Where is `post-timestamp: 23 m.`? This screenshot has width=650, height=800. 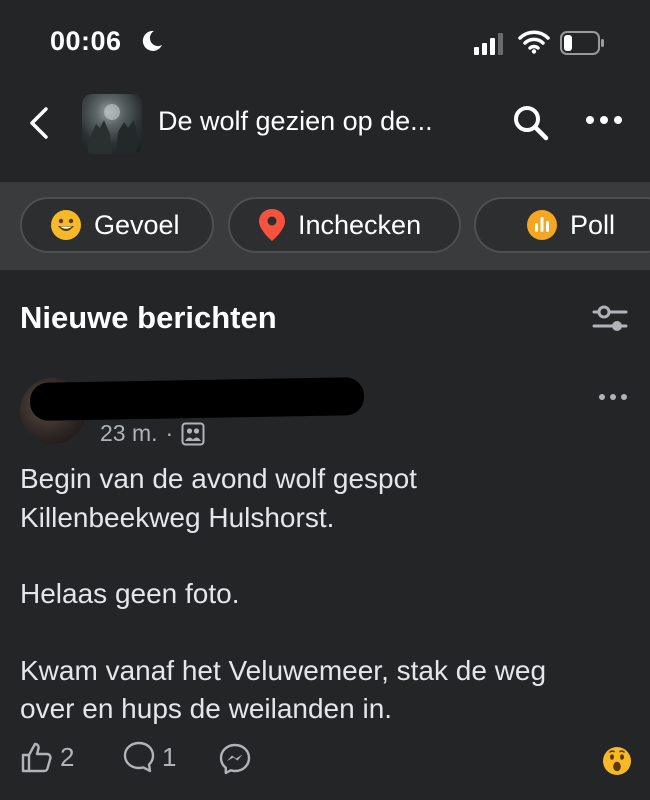 post-timestamp: 23 m. is located at coordinates (129, 433).